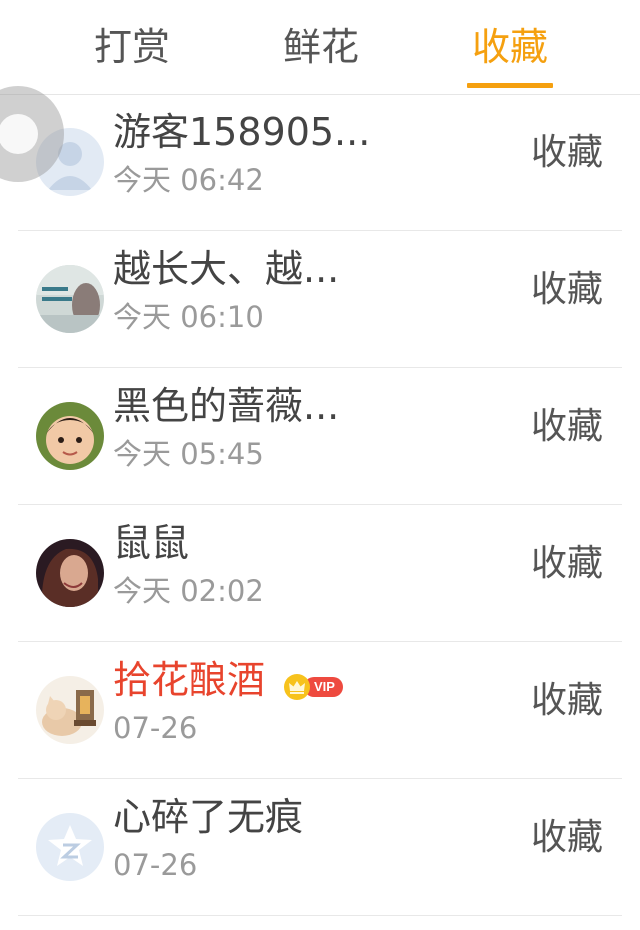  What do you see at coordinates (70, 573) in the screenshot?
I see `portrait-photo-avatar` at bounding box center [70, 573].